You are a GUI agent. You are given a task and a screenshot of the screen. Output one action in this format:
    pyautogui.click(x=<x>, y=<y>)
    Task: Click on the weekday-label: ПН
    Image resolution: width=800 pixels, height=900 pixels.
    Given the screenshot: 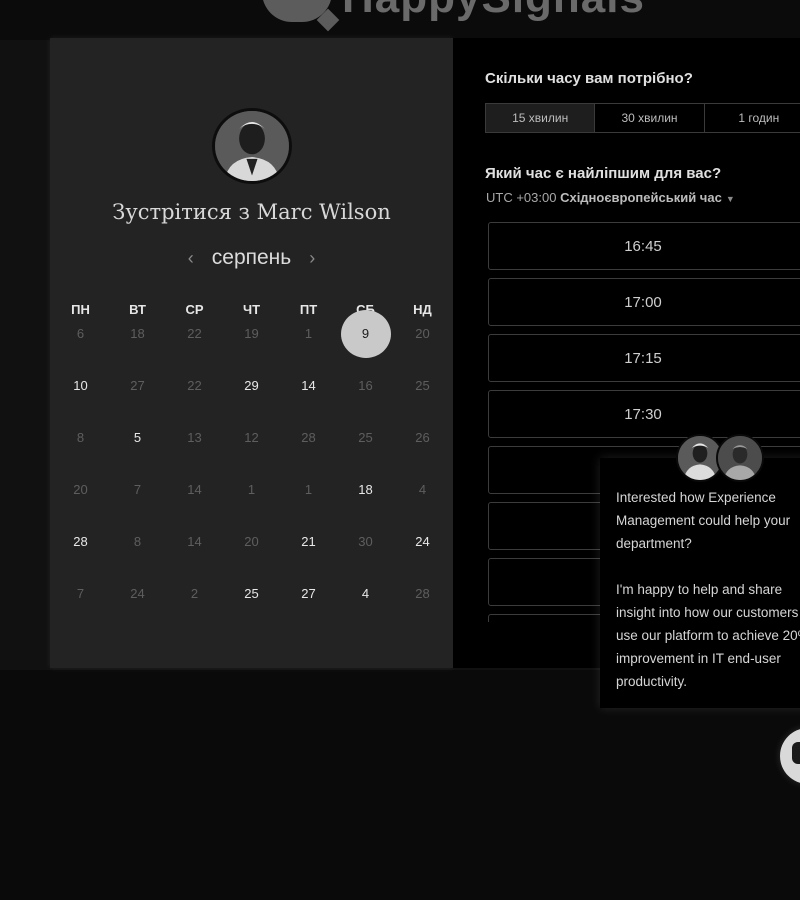 What is the action you would take?
    pyautogui.click(x=80, y=309)
    